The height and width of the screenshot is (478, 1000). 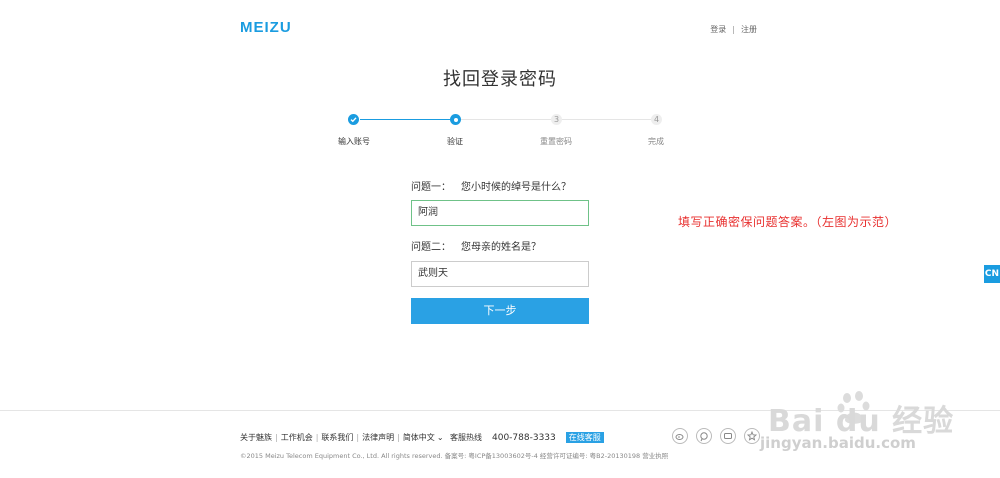 I want to click on watermark-url: jingyan.baidu.com, so click(x=838, y=443).